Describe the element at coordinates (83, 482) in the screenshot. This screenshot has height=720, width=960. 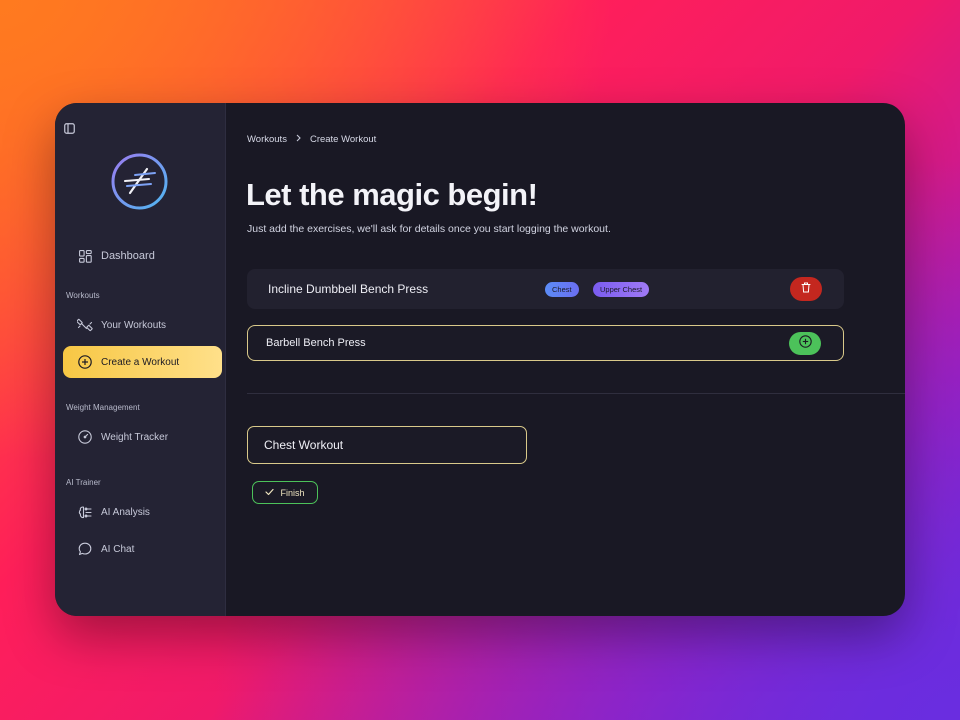
I see `section-label-ai: AI Trainer` at that location.